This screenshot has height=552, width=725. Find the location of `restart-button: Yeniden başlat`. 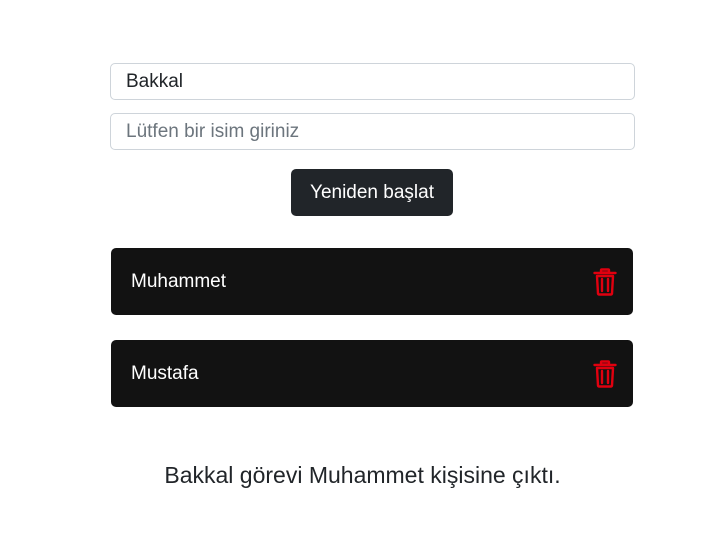

restart-button: Yeniden başlat is located at coordinates (372, 192).